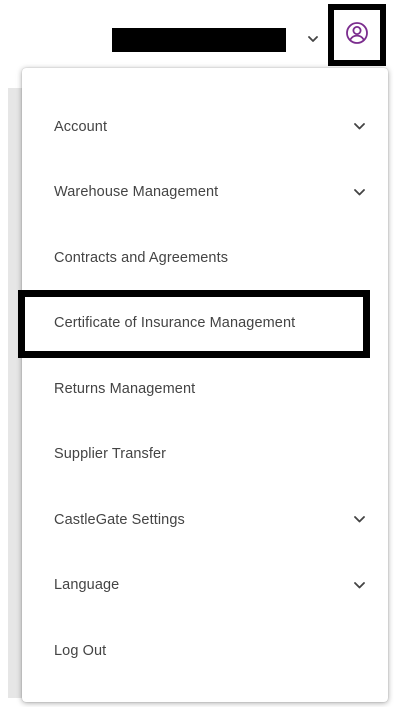 This screenshot has width=394, height=707. Describe the element at coordinates (205, 586) in the screenshot. I see `menu-item-language: Language` at that location.